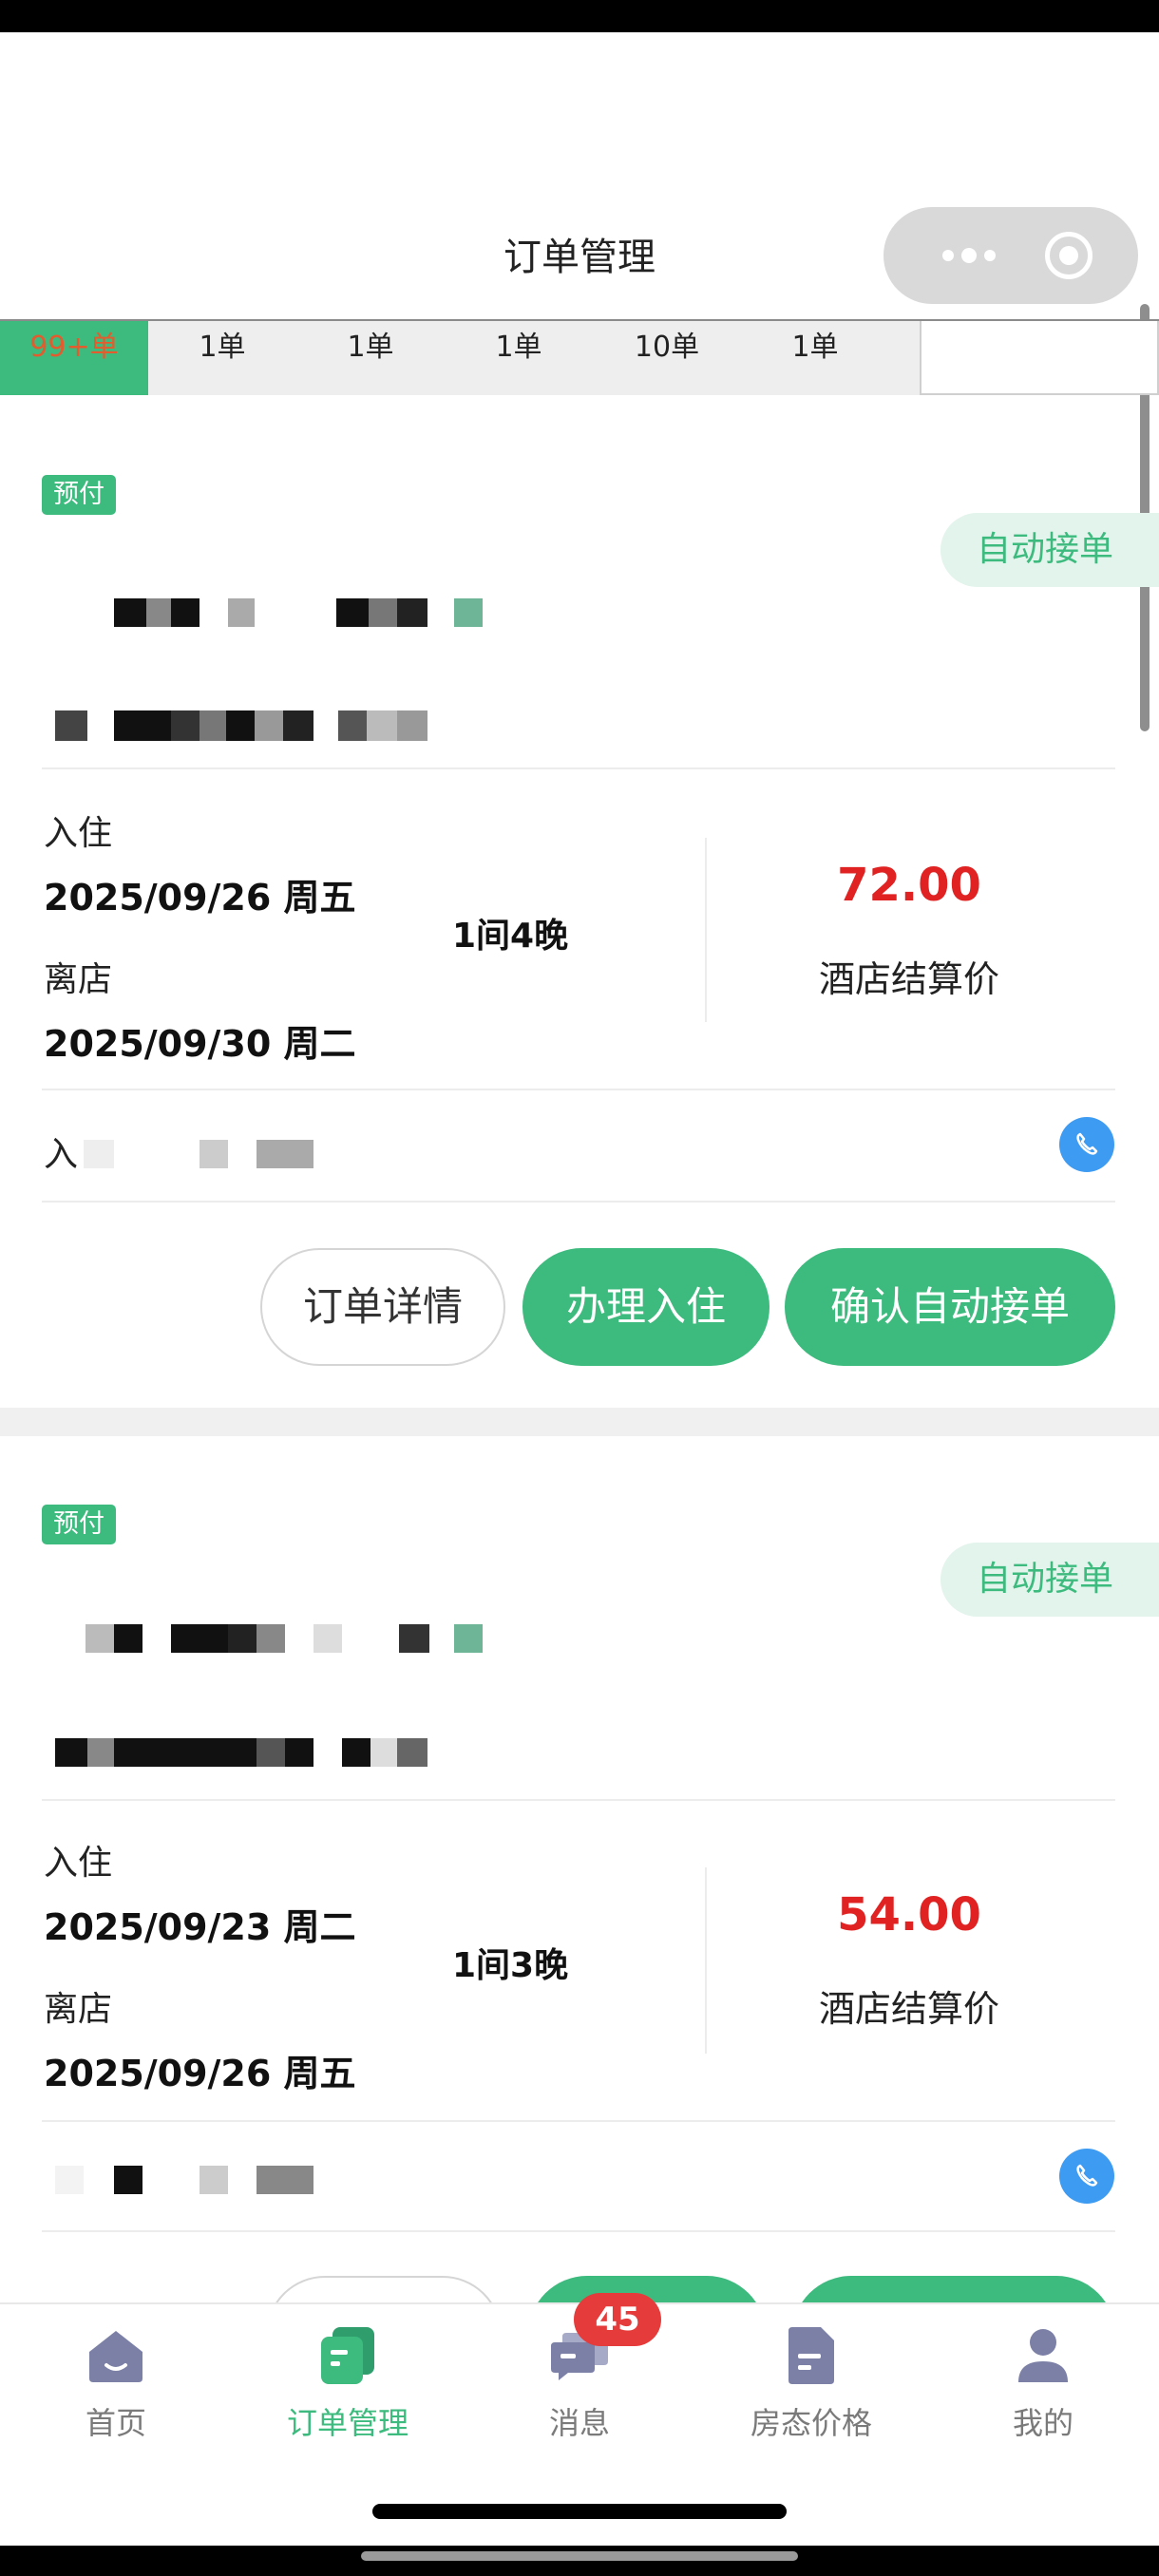 This screenshot has height=2576, width=1159. Describe the element at coordinates (969, 255) in the screenshot. I see `more-icon` at that location.